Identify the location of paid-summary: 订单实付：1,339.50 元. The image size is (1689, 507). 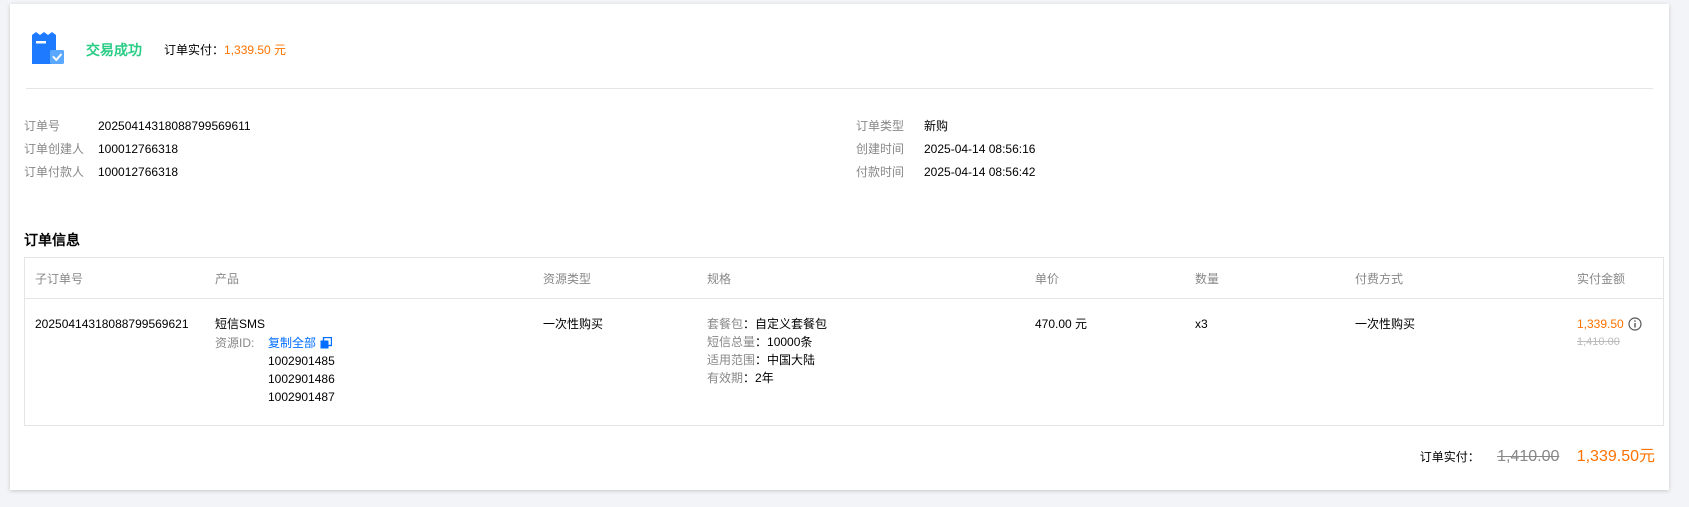
(225, 49).